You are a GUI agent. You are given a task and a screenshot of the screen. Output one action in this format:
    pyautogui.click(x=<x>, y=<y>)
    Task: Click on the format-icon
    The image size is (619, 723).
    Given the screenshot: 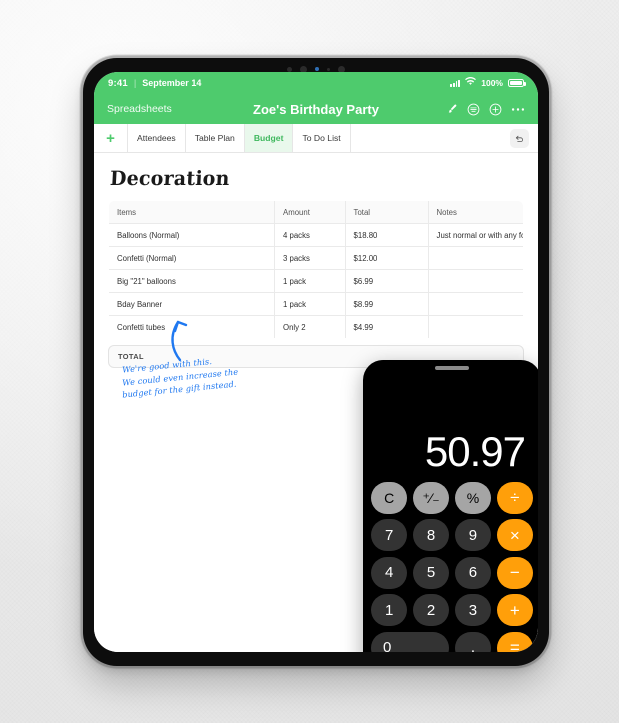 What is the action you would take?
    pyautogui.click(x=473, y=109)
    